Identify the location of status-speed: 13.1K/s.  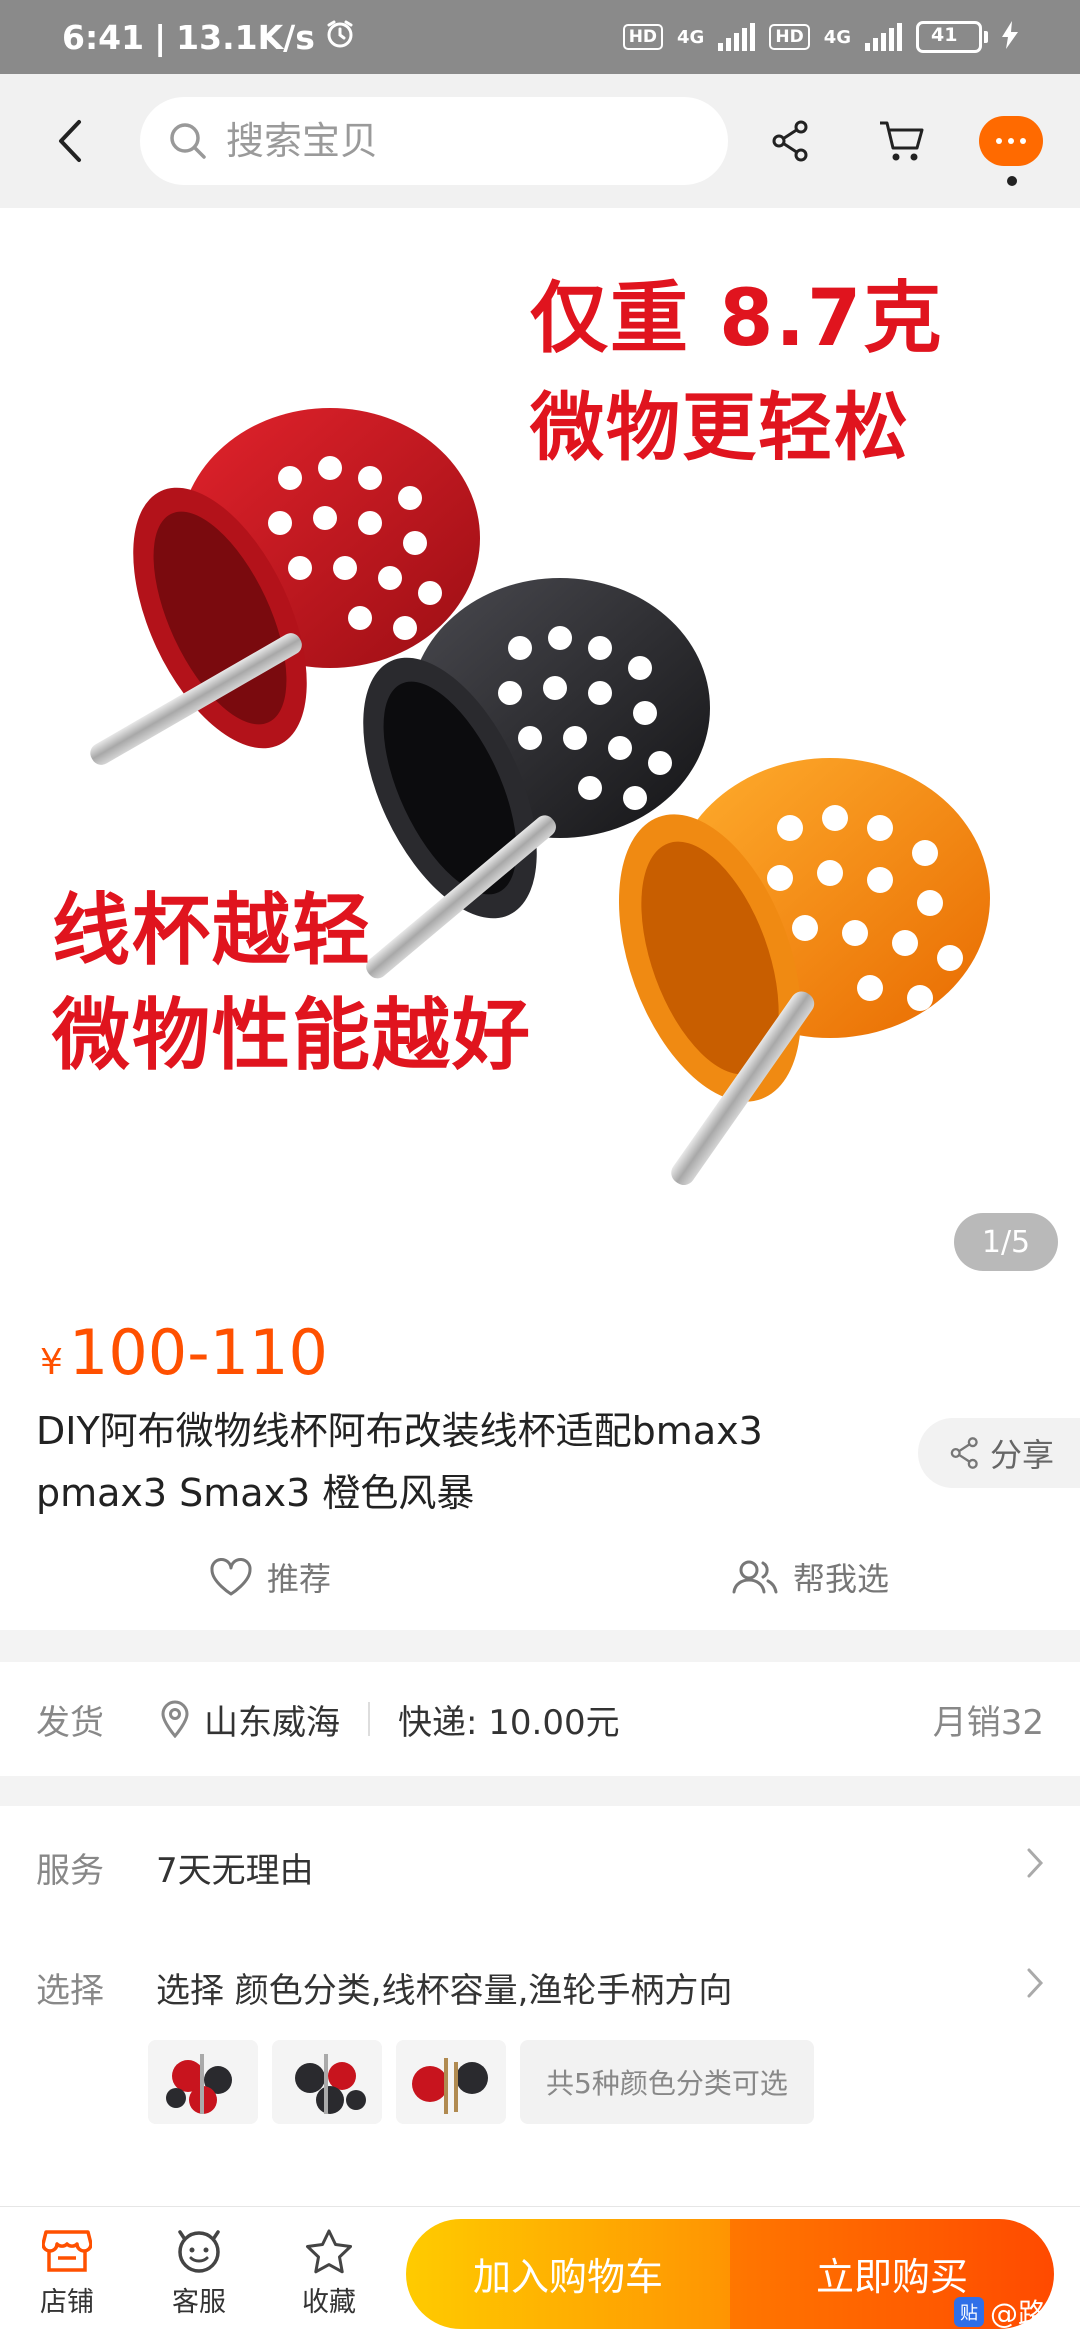
(245, 37).